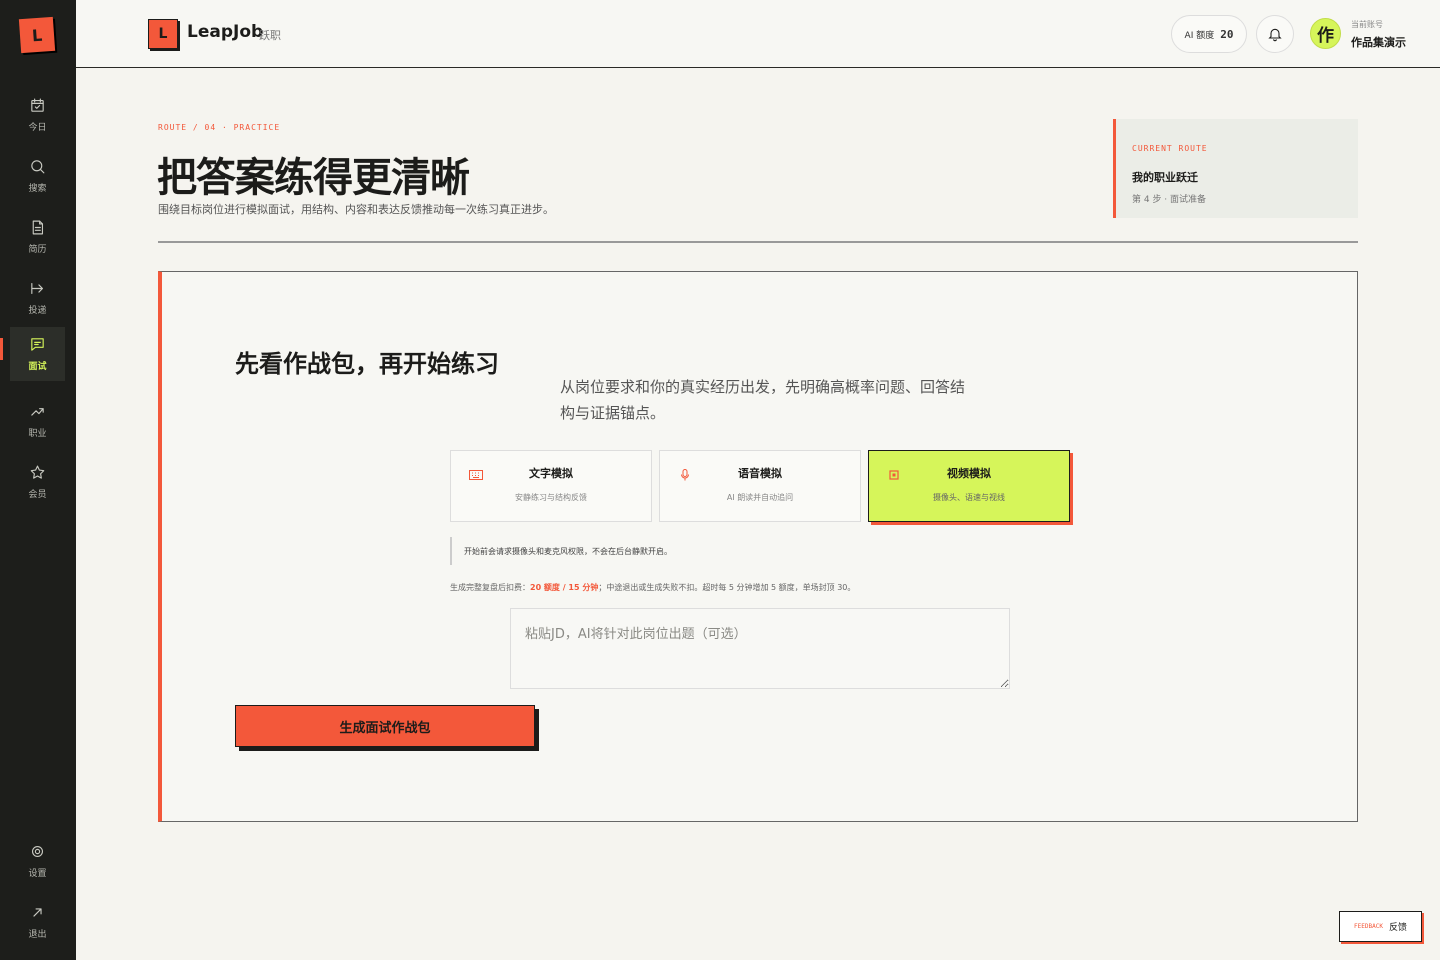 This screenshot has height=960, width=1440. Describe the element at coordinates (37, 434) in the screenshot. I see `sidebar-item-label: 职业` at that location.